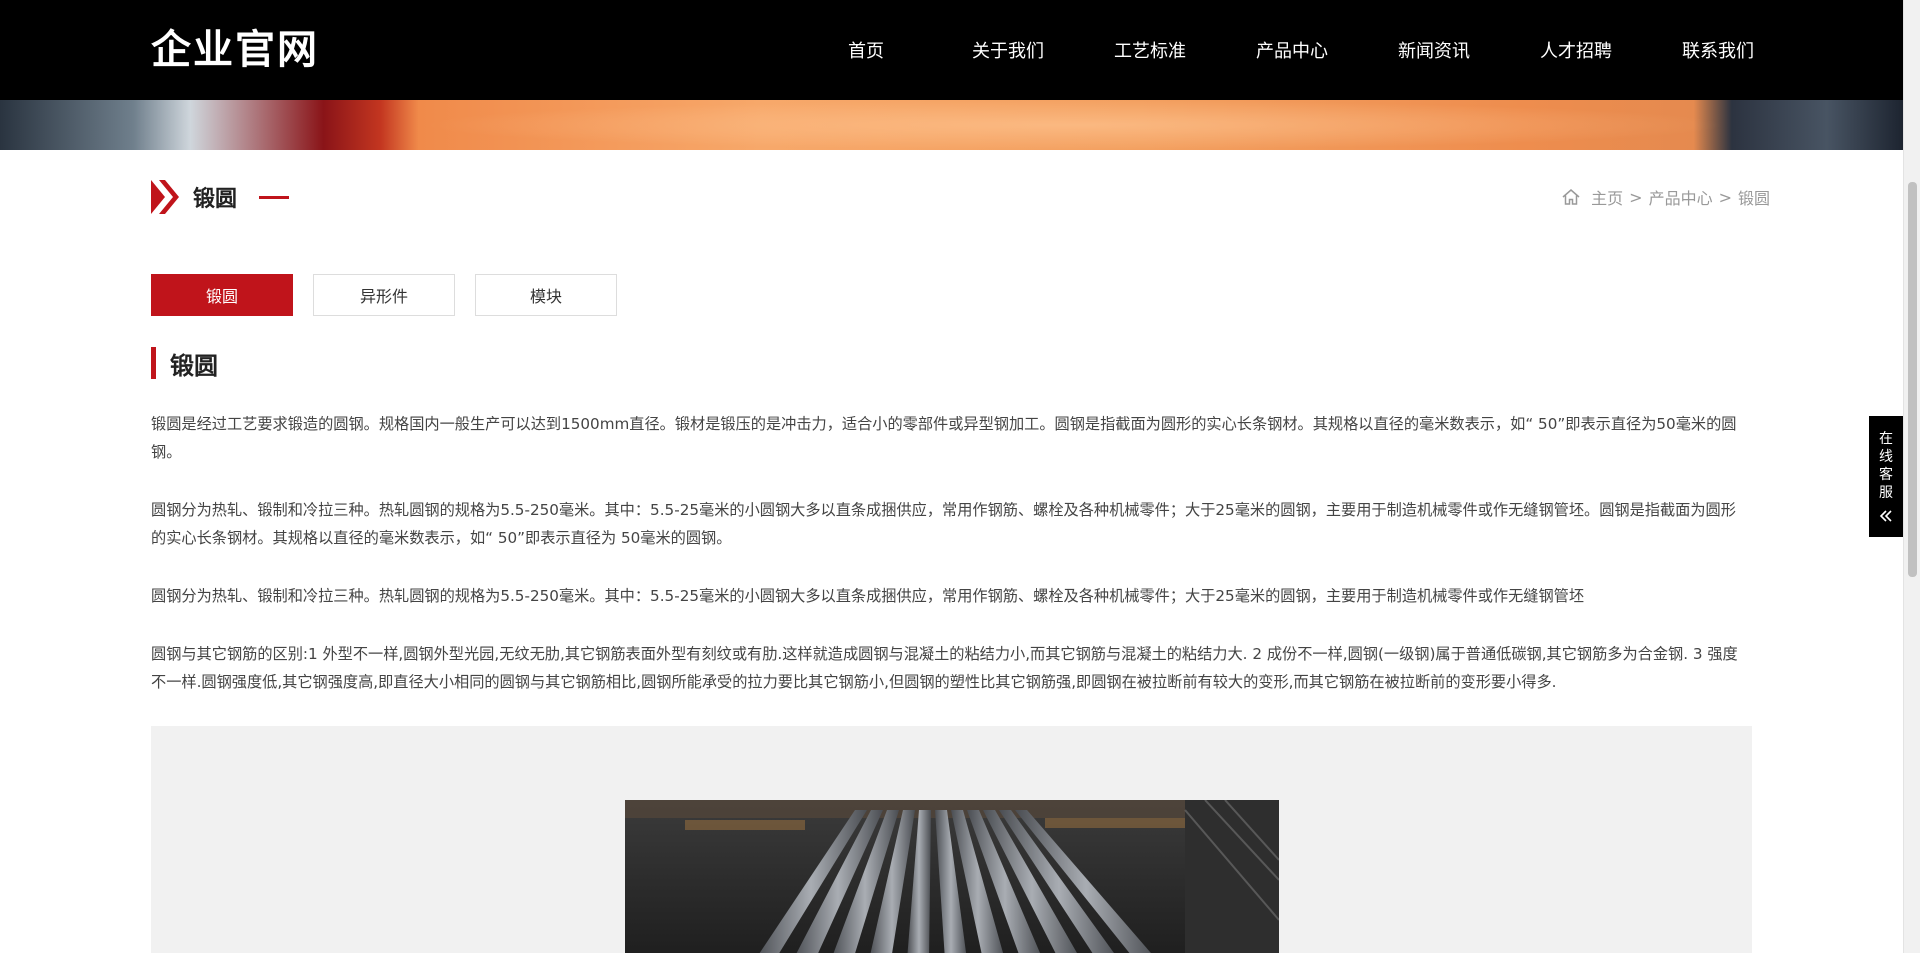 This screenshot has height=953, width=1920. I want to click on online-service-label: 在线客服, so click(1886, 466).